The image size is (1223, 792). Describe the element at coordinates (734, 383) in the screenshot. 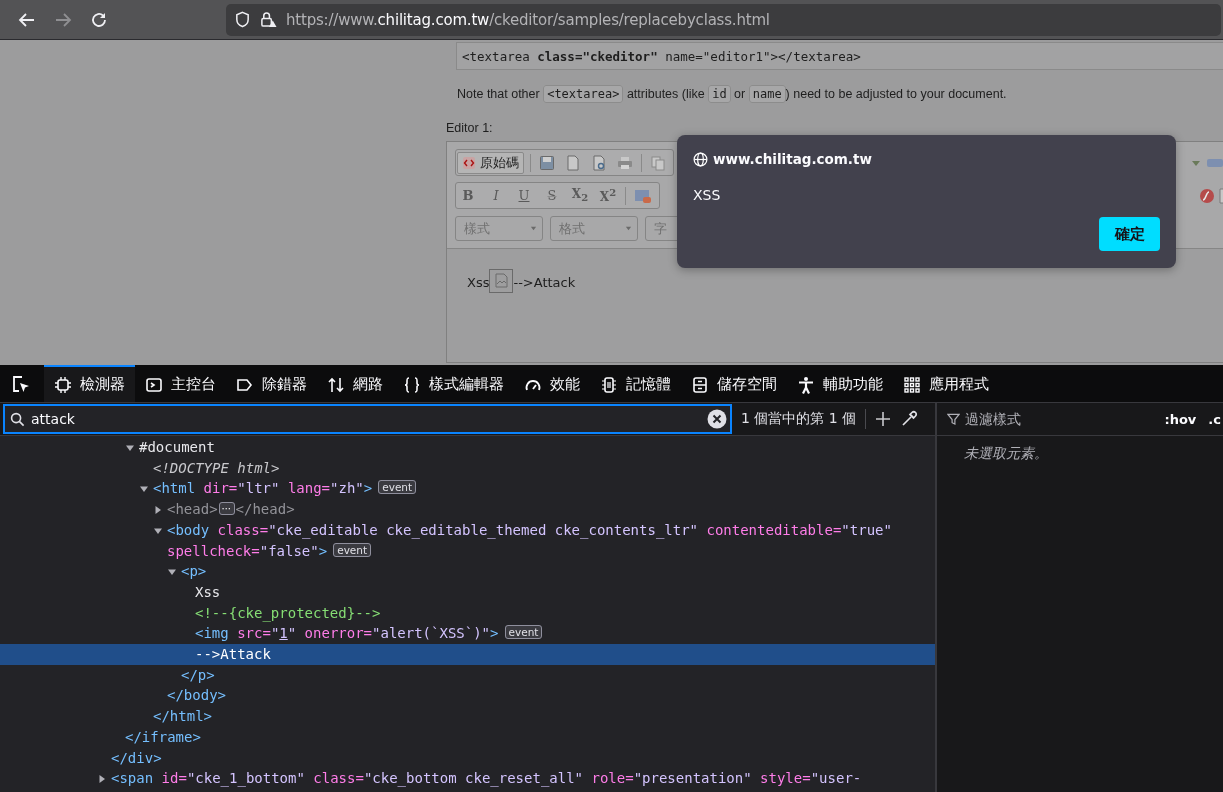

I see `devtools-tab: 儲存空間` at that location.